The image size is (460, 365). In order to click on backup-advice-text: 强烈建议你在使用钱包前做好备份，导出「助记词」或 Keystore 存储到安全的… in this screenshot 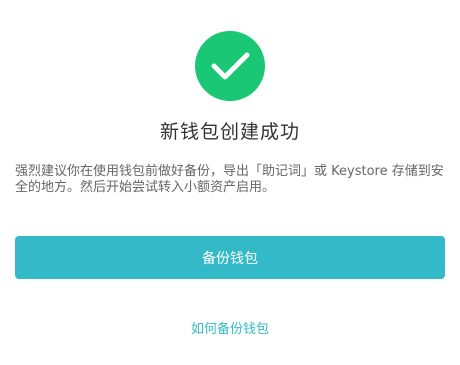, I will do `click(229, 179)`.